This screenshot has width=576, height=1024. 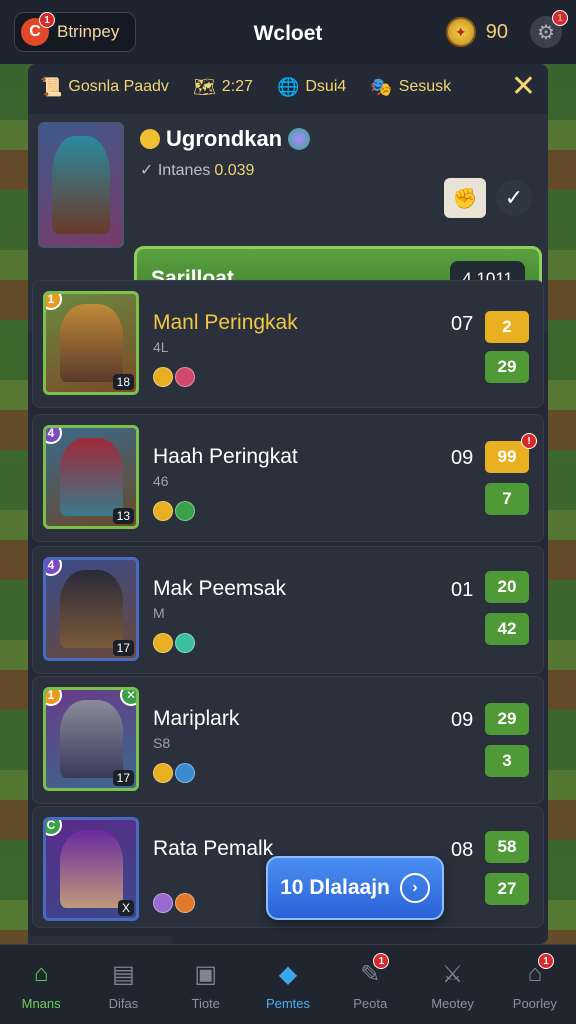 I want to click on gear-icon: ⚙, so click(x=546, y=32).